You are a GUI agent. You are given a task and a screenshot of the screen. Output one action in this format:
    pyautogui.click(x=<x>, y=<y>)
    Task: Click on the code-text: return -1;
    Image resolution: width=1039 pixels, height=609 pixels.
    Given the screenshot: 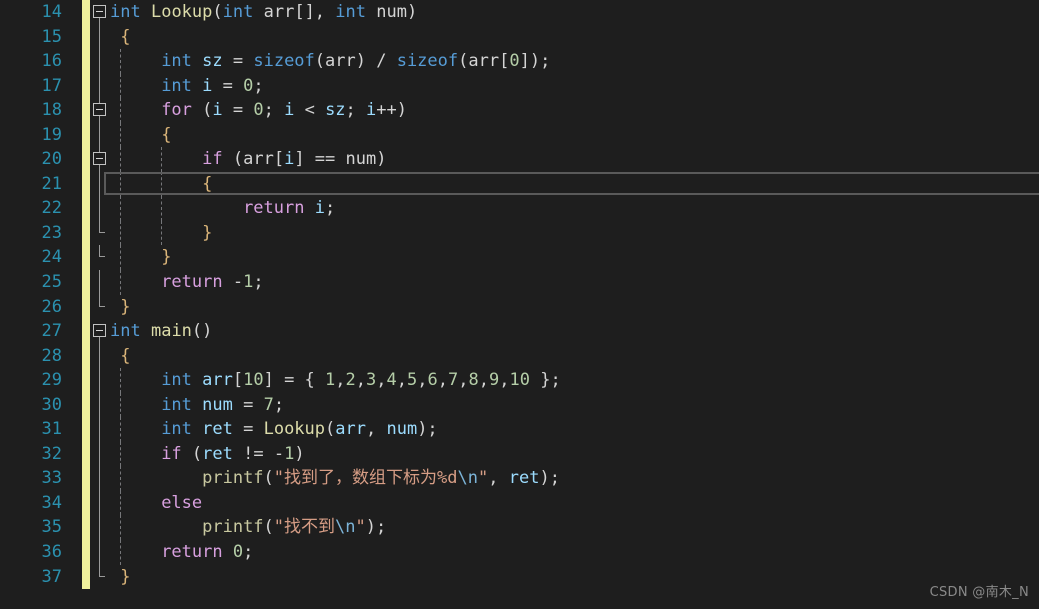 What is the action you would take?
    pyautogui.click(x=186, y=282)
    